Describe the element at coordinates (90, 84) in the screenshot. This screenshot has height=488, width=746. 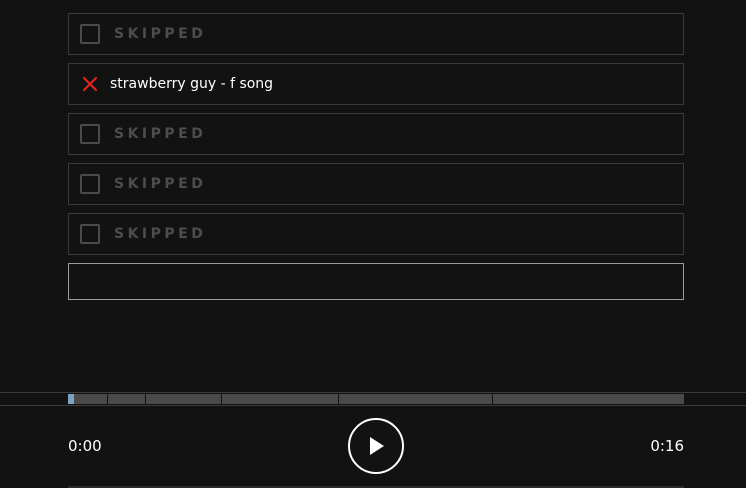
I see `x-icon` at that location.